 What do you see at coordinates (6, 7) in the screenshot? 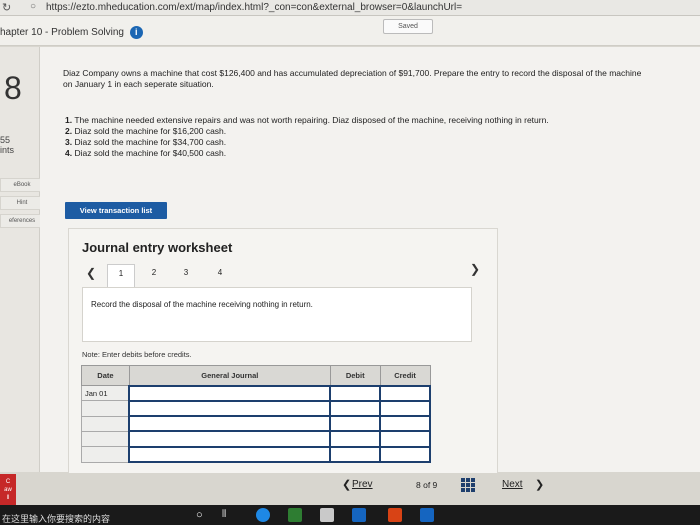
I see `reload-icon: ↻` at bounding box center [6, 7].